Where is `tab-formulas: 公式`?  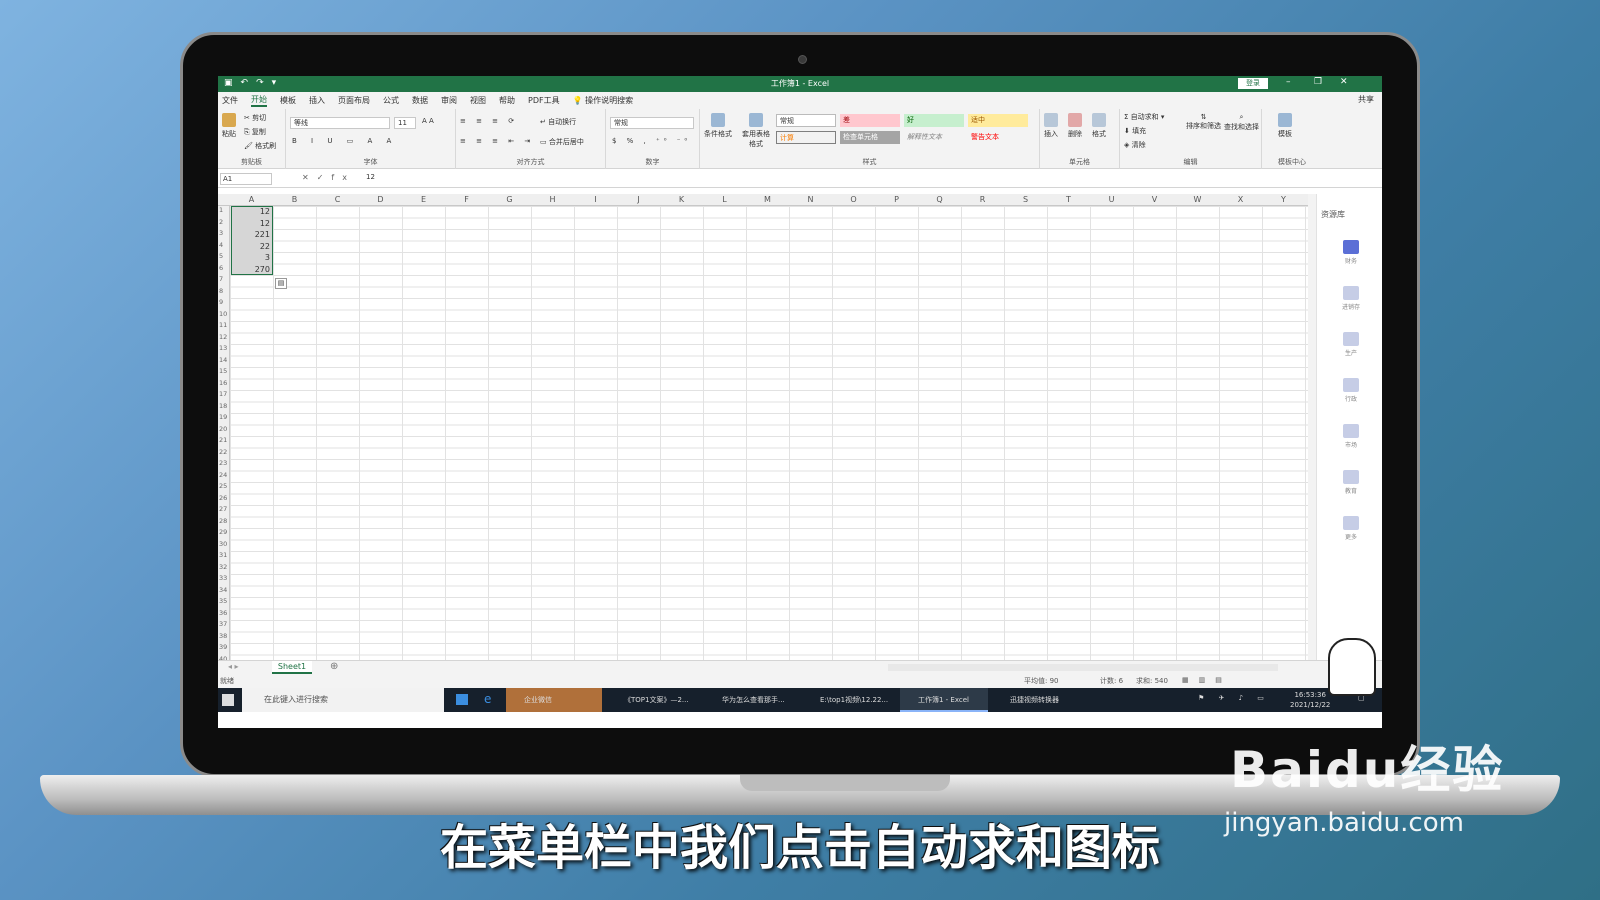
tab-formulas: 公式 is located at coordinates (391, 100).